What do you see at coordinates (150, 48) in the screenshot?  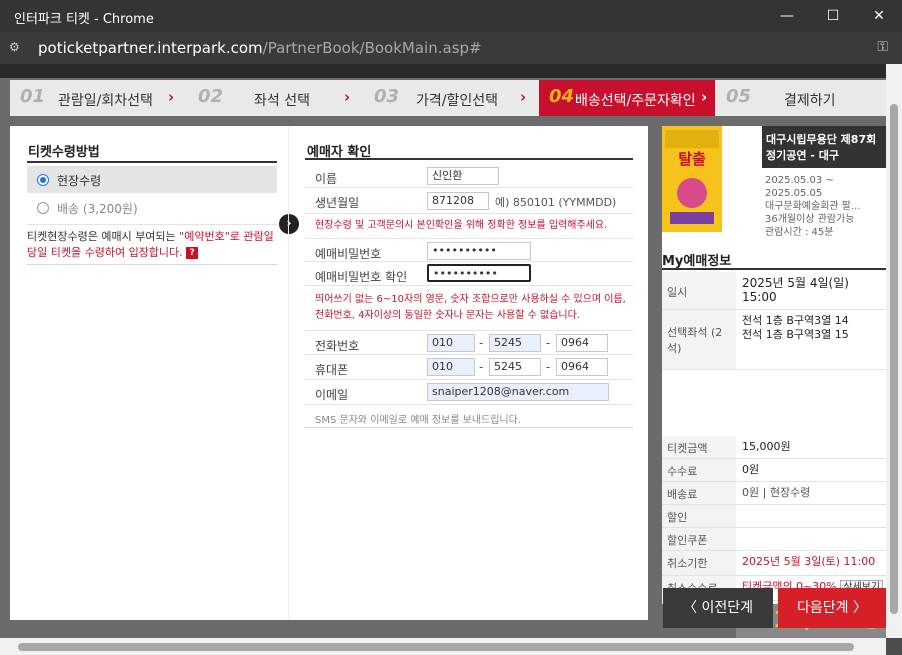 I see `url-domain: poticketpartner.interpark.com` at bounding box center [150, 48].